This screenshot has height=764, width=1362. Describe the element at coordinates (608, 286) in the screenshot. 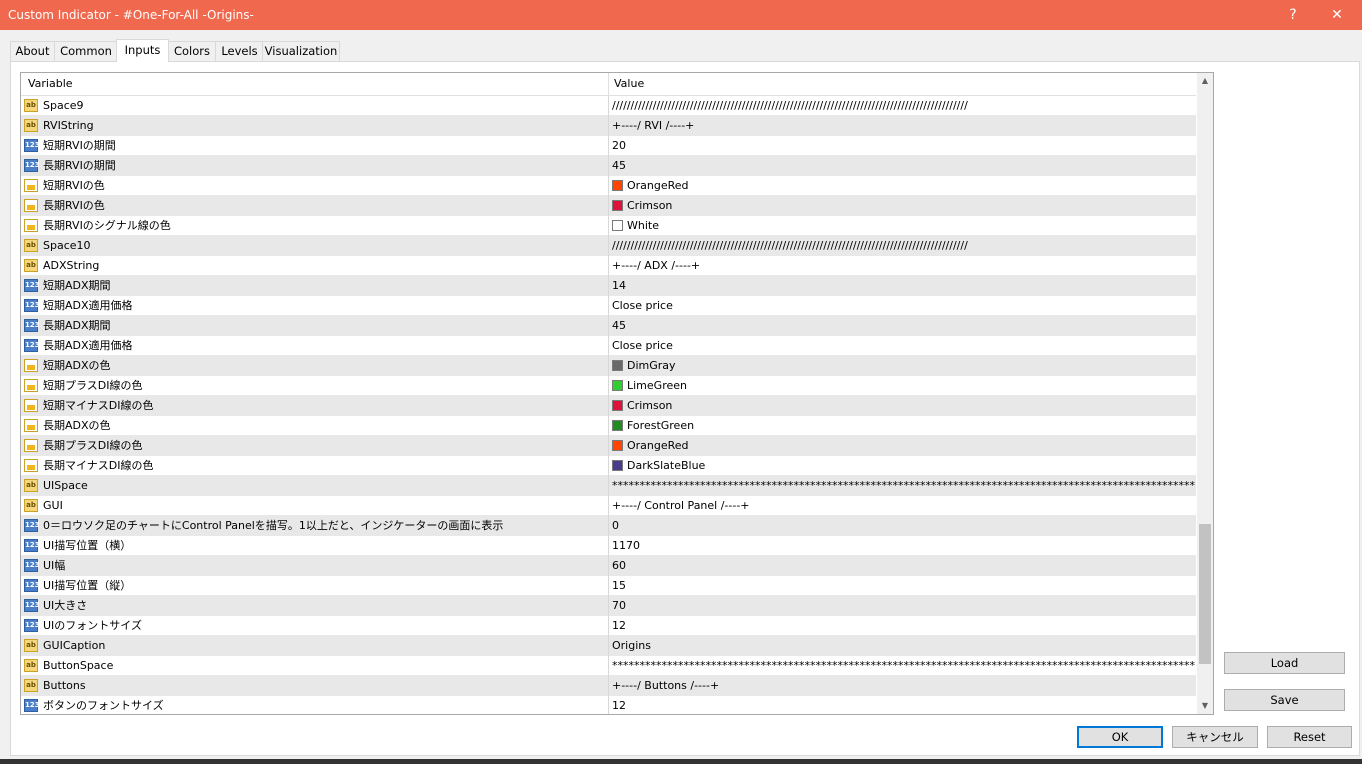

I see `table-row: 123 短期ADX期間 14` at that location.